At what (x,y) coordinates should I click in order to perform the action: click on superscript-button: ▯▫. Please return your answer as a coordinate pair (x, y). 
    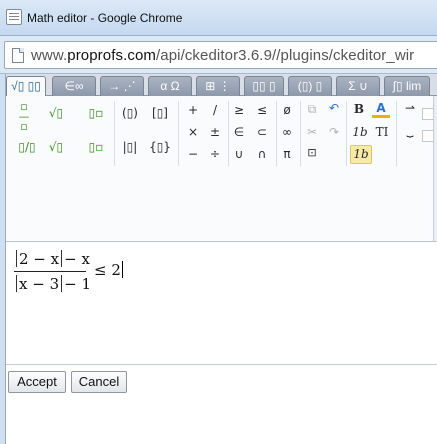
    Looking at the image, I should click on (96, 113).